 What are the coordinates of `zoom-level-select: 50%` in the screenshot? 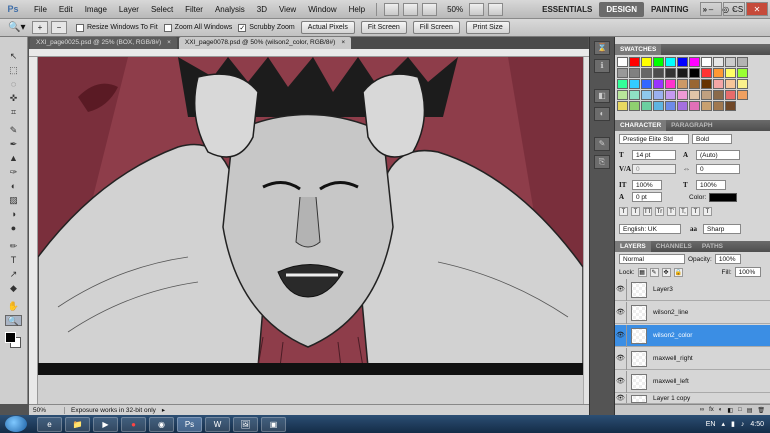 It's located at (455, 9).